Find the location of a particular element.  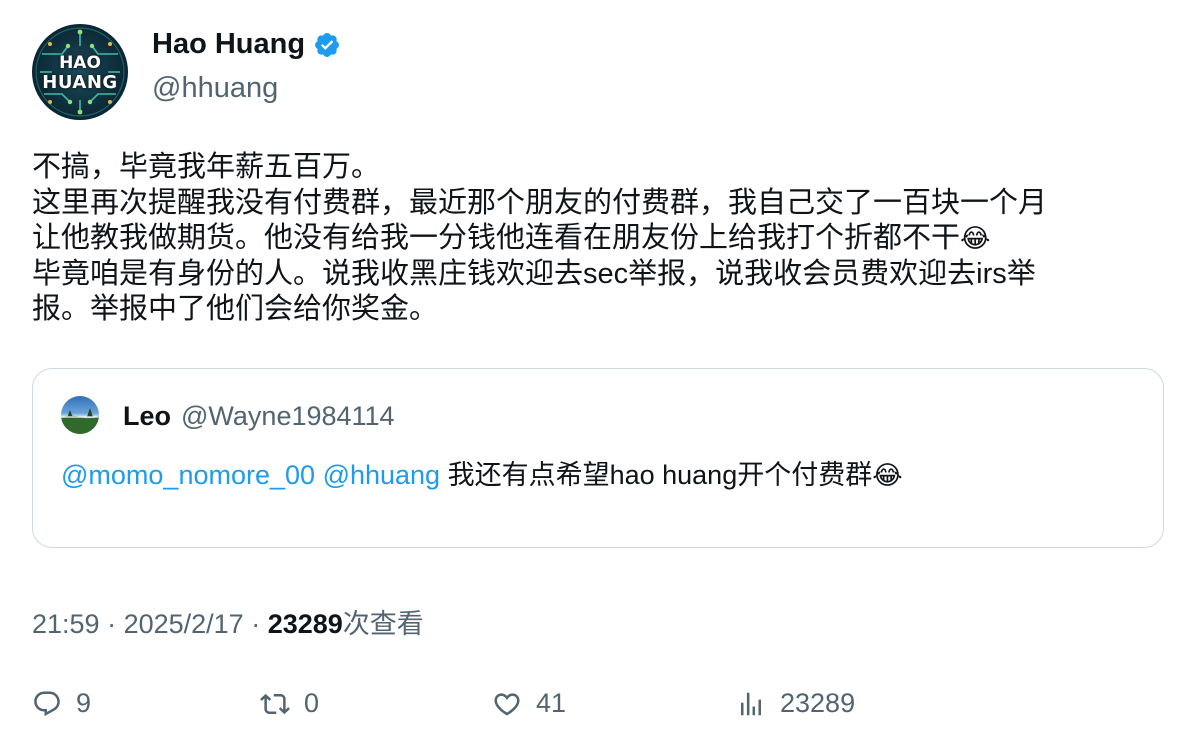

like-button: 41 is located at coordinates (529, 703).